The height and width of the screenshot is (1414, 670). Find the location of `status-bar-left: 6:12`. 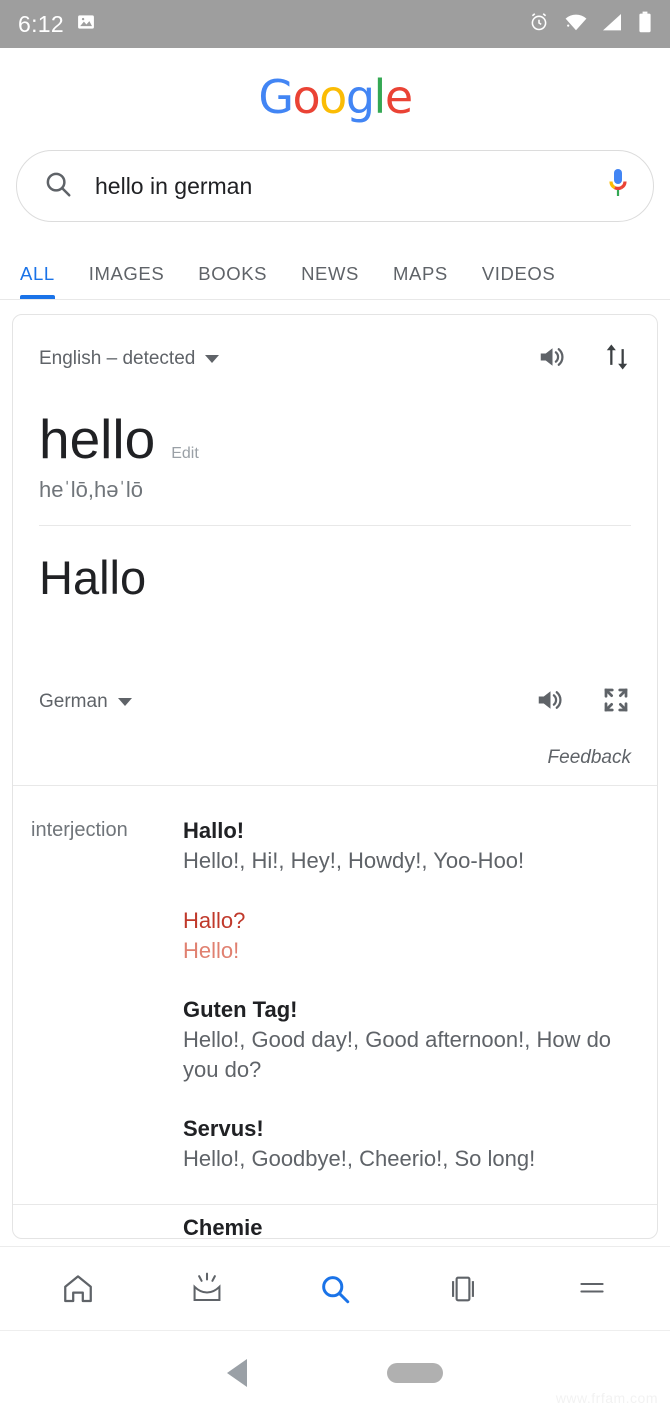

status-bar-left: 6:12 is located at coordinates (57, 24).